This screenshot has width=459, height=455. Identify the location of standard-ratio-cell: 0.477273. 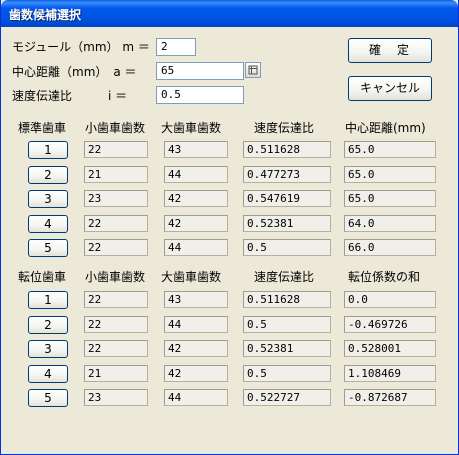
(287, 174).